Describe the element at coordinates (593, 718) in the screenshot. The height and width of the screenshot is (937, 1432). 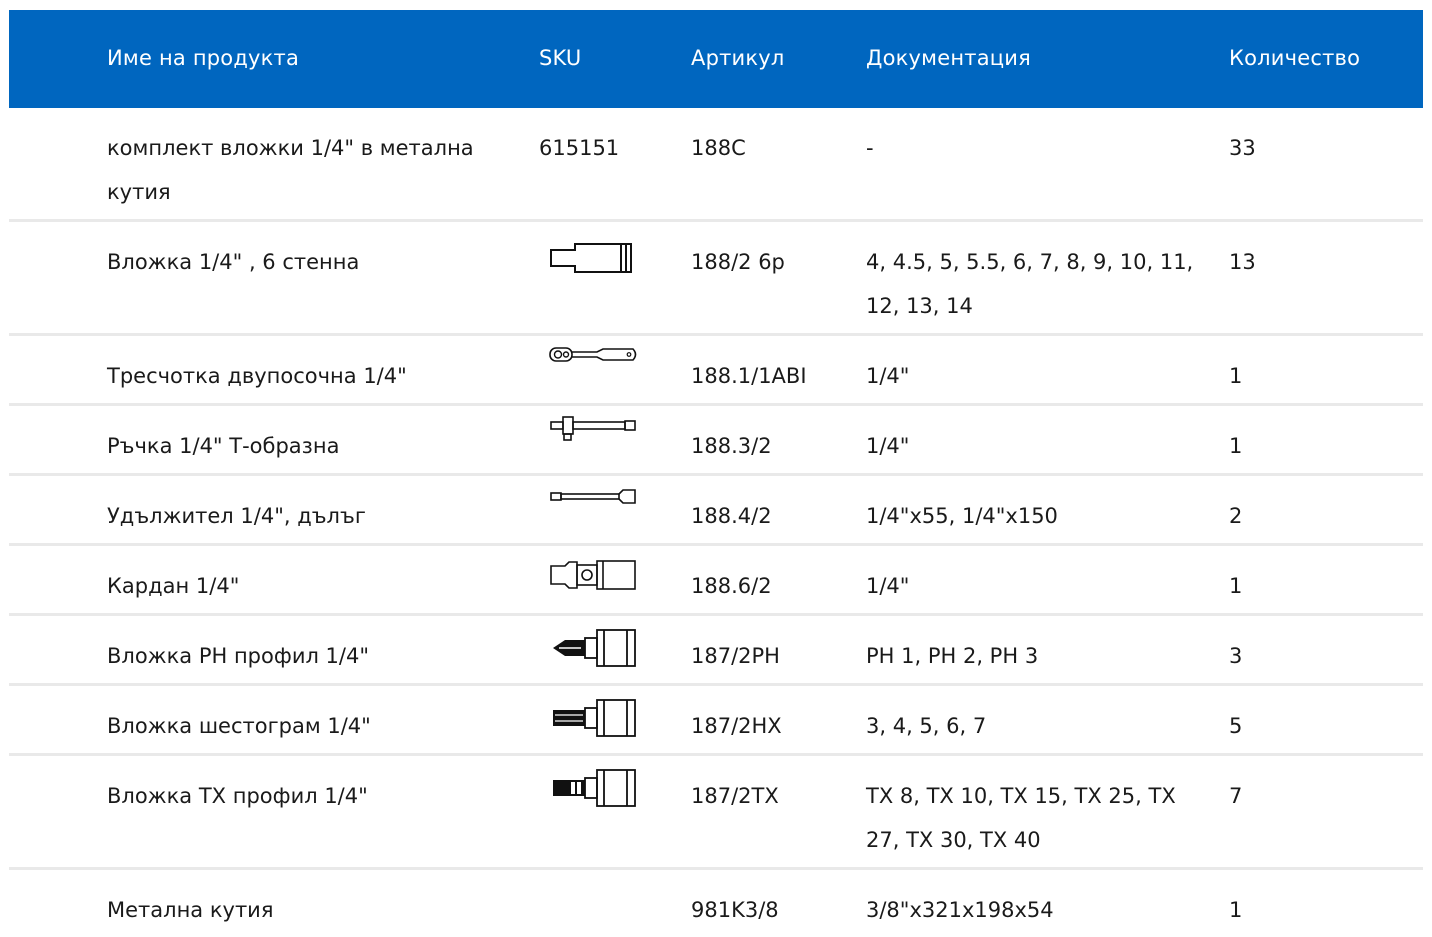
I see `hex-bit-socket-icon` at that location.